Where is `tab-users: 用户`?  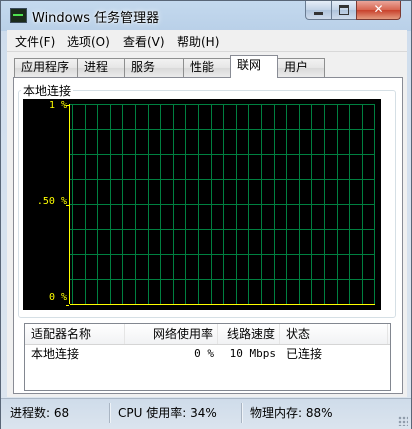 tab-users: 用户 is located at coordinates (301, 67).